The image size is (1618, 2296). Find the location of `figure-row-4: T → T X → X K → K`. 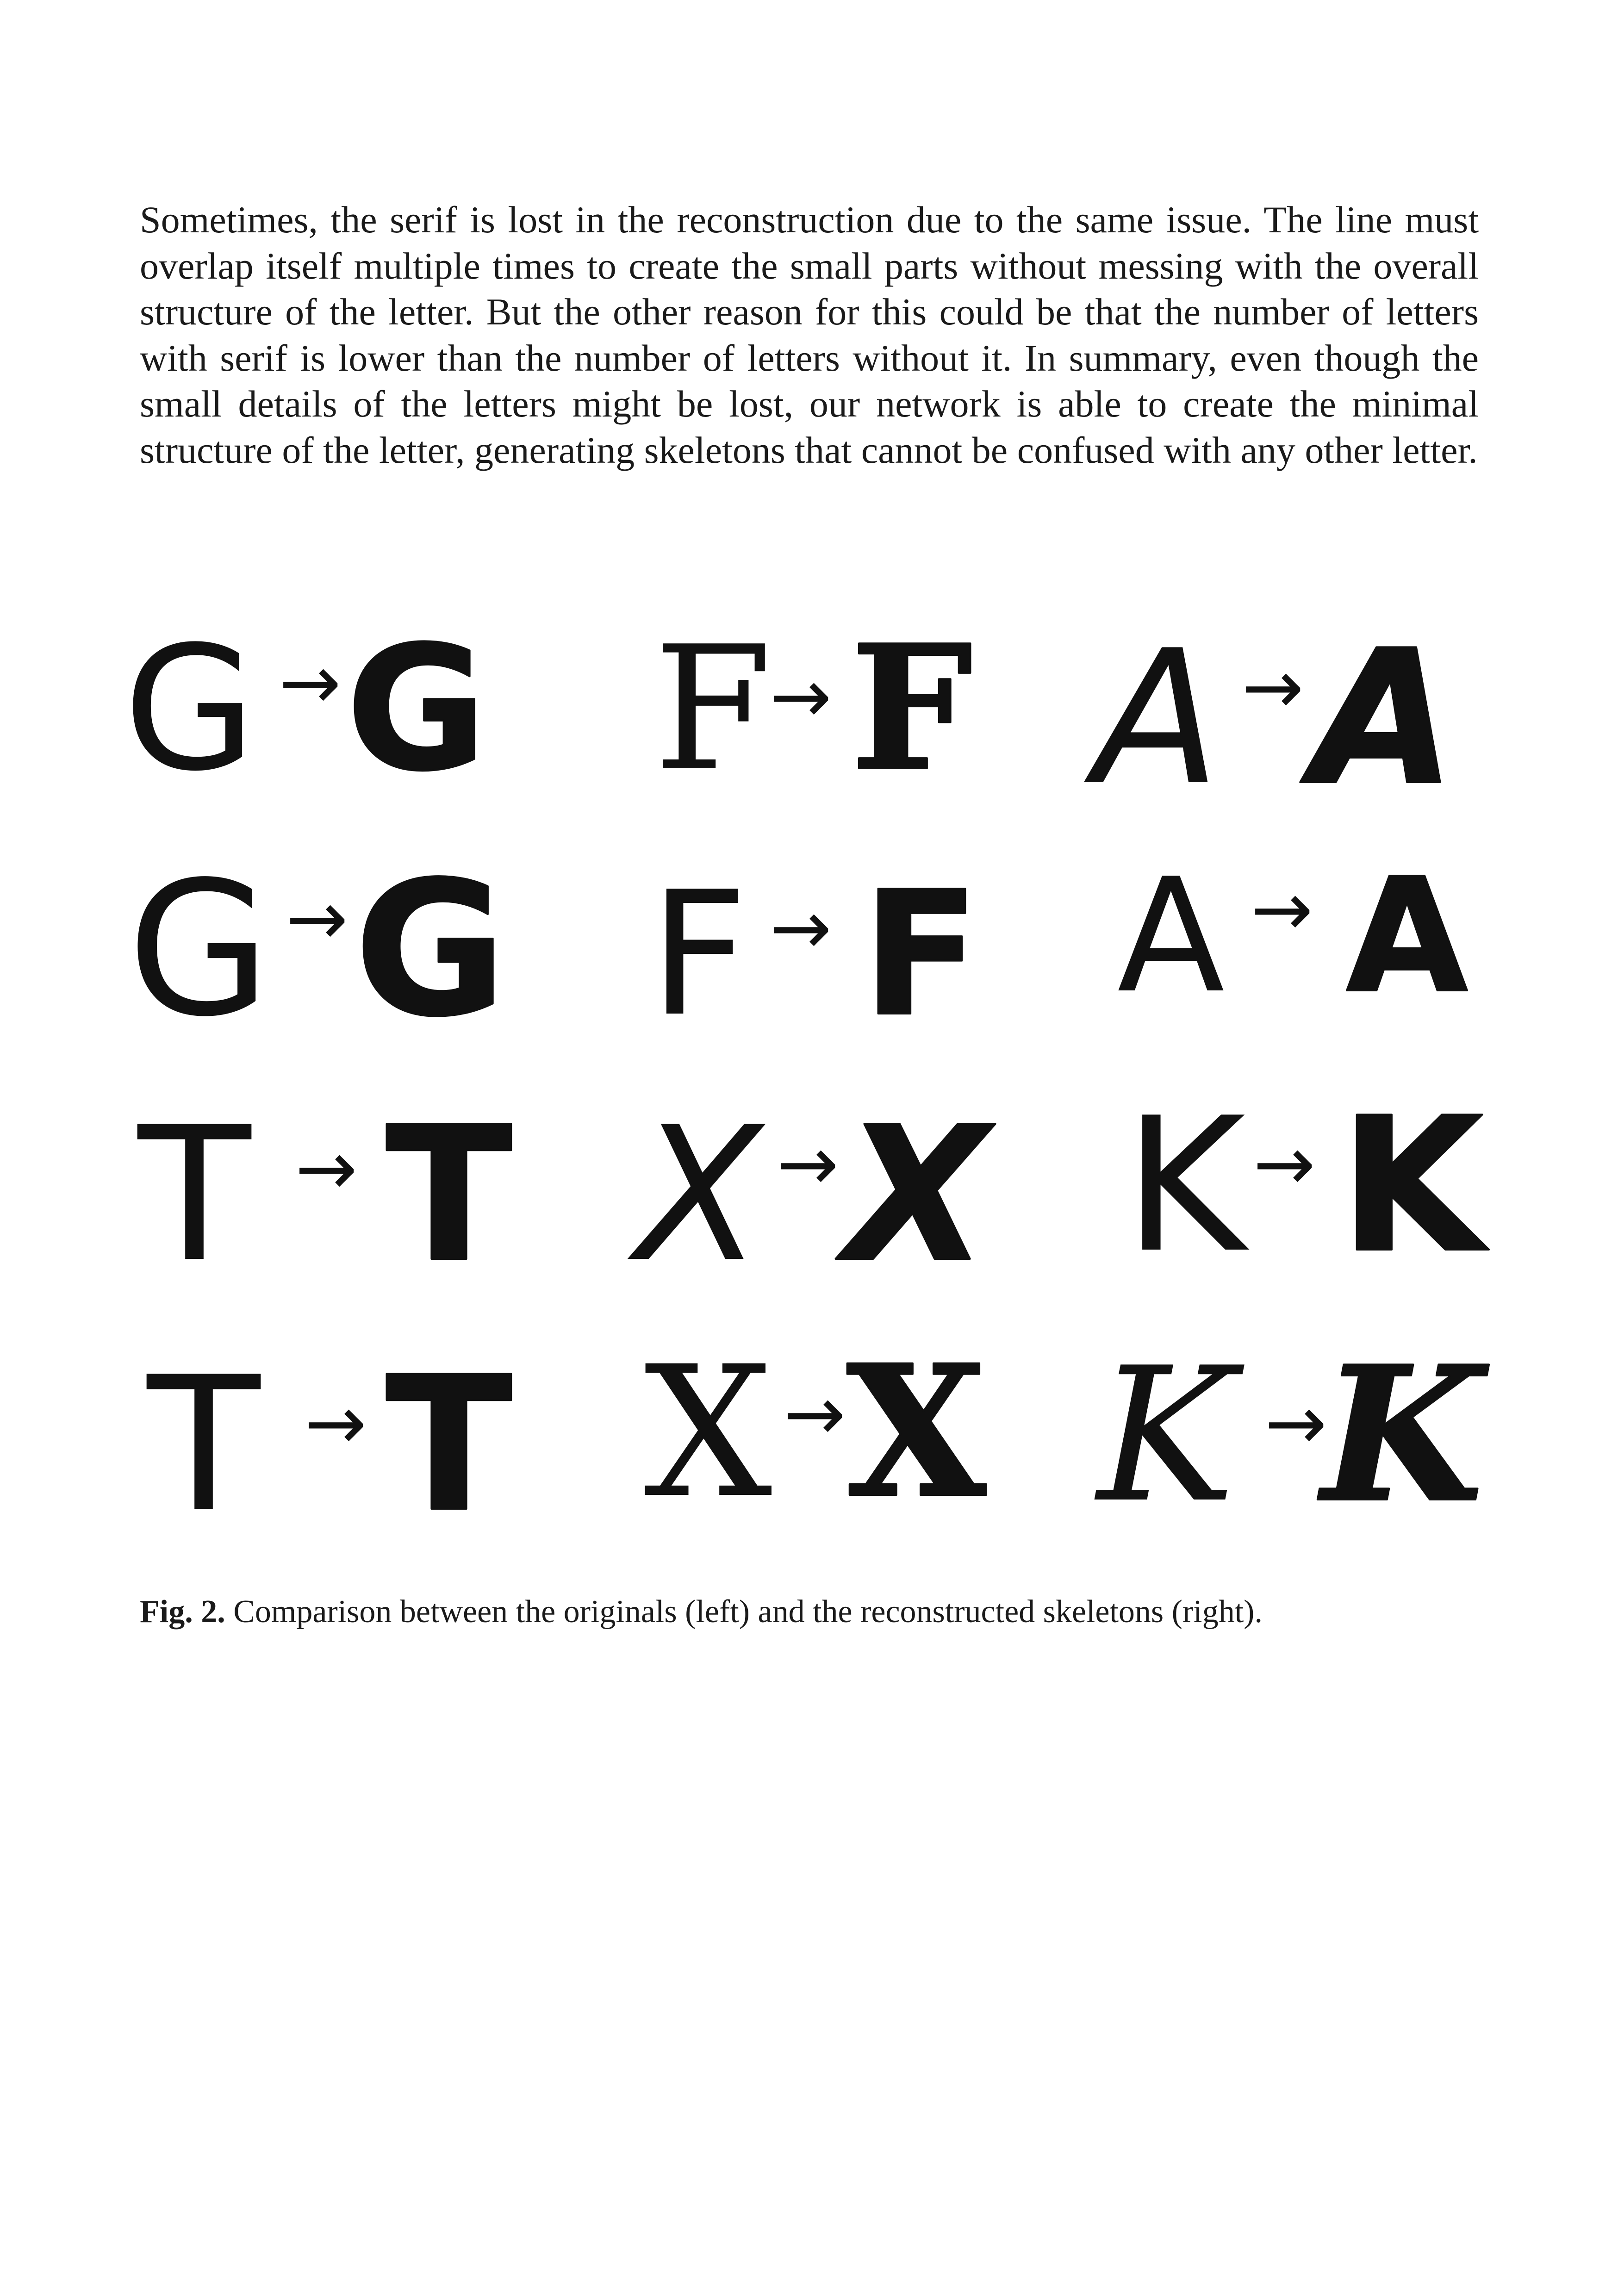

figure-row-4: T → T X → X K → K is located at coordinates (817, 1433).